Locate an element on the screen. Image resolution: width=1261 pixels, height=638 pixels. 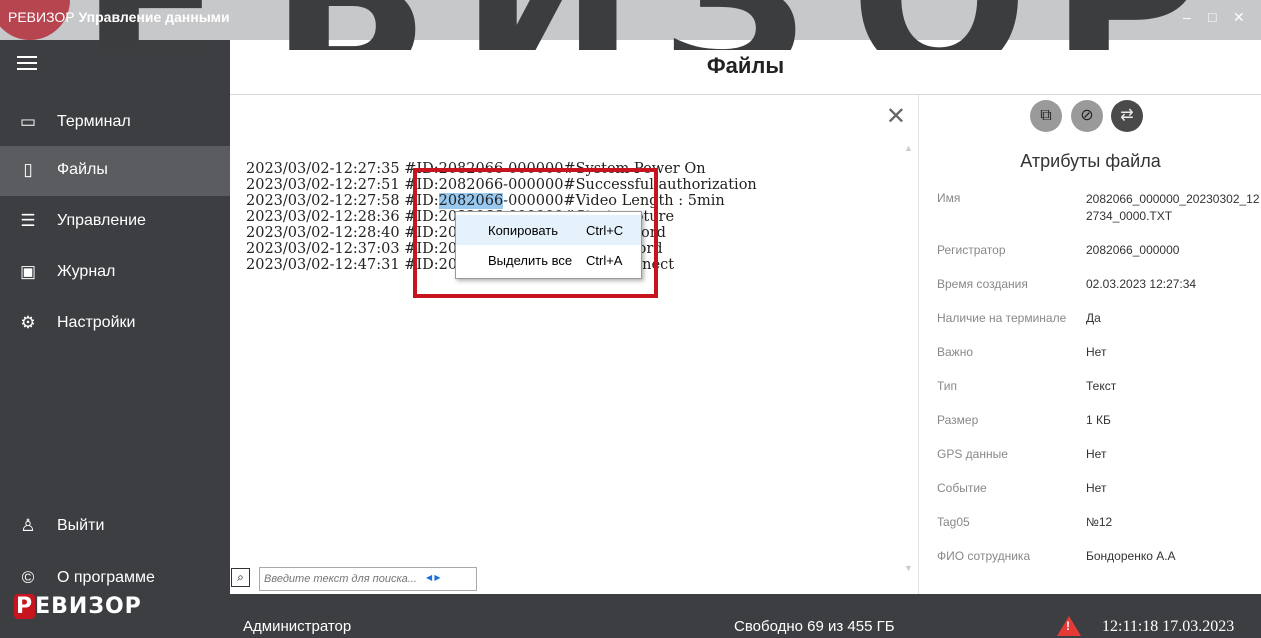
context-menu-copy: Копировать Ctrl+C is located at coordinates (548, 230).